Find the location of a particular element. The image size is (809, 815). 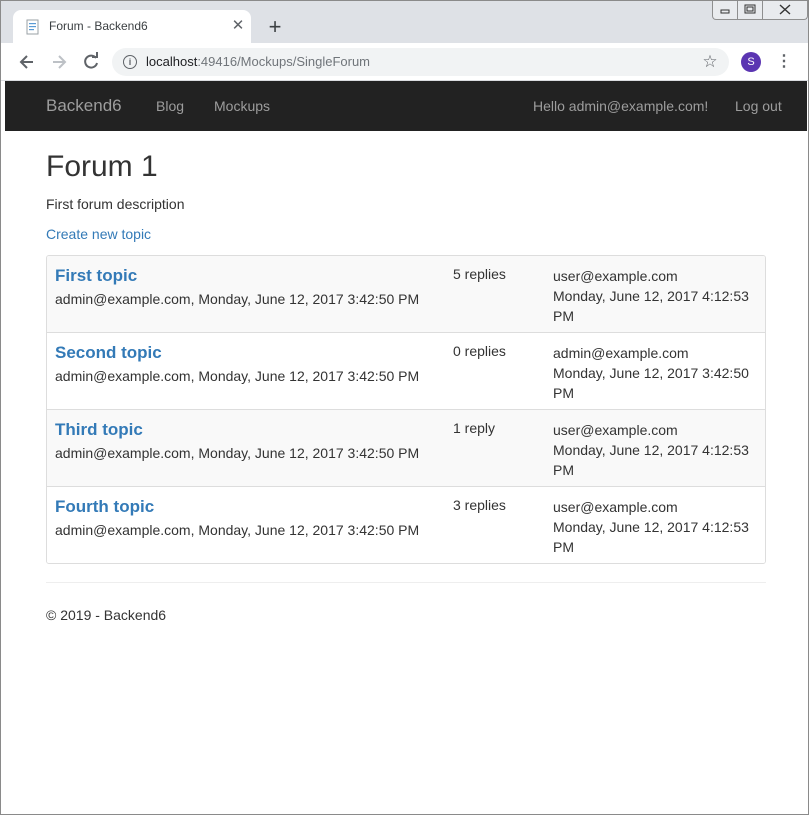

tab-title: Forum - Backend6 is located at coordinates (98, 26).